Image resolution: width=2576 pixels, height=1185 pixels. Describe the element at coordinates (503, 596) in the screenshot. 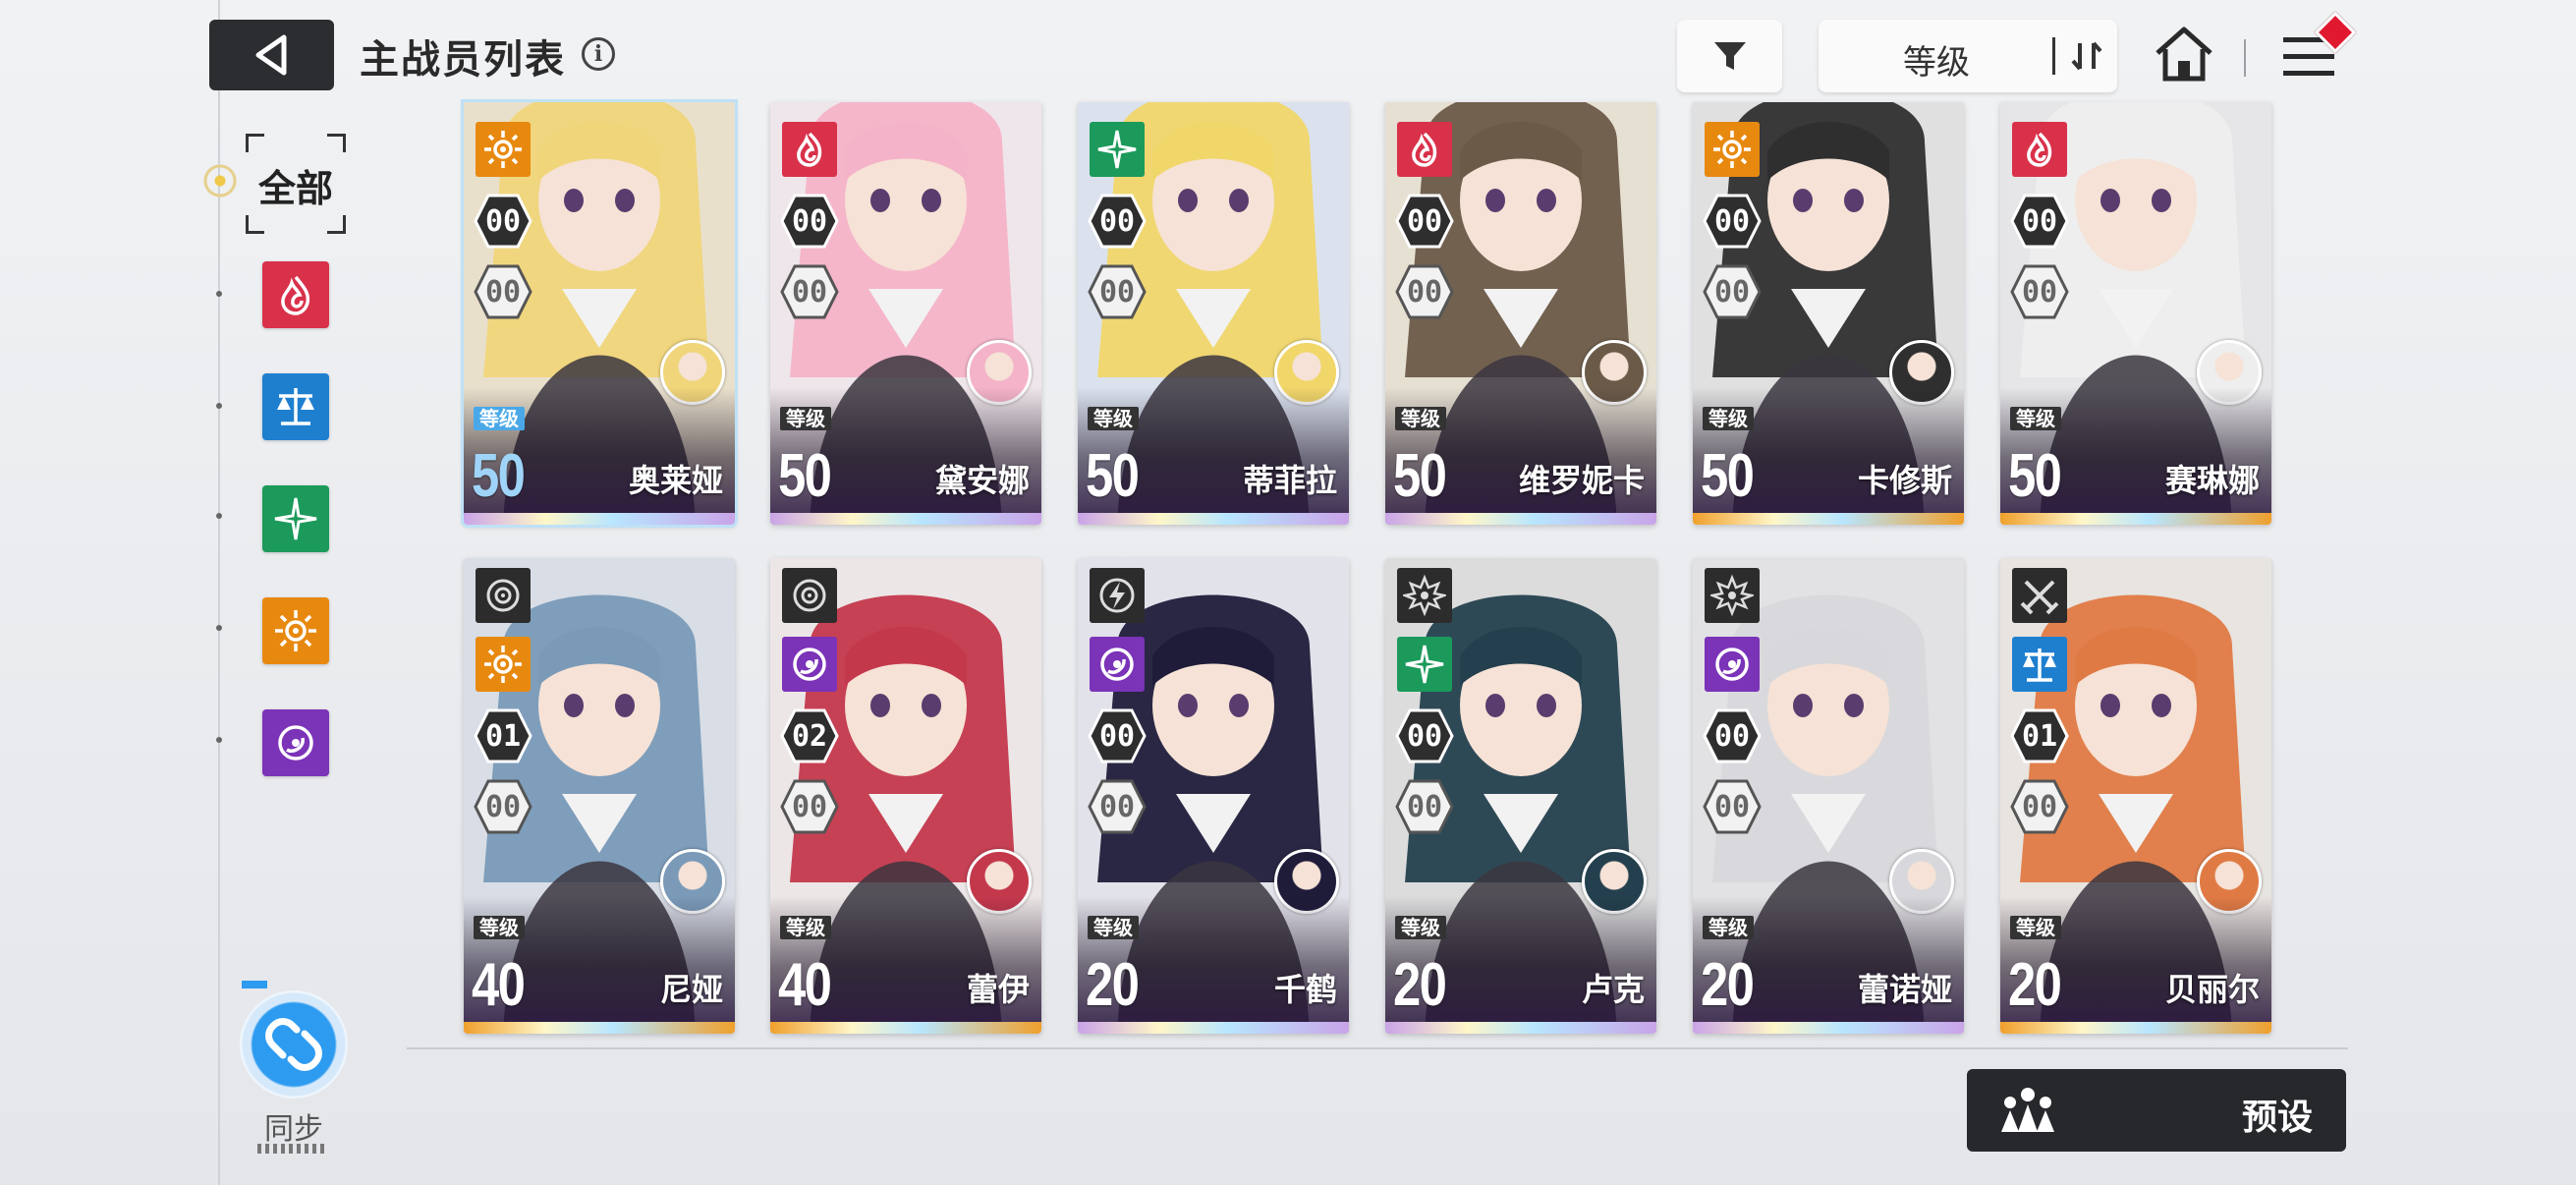

I see `target-class-icon` at that location.